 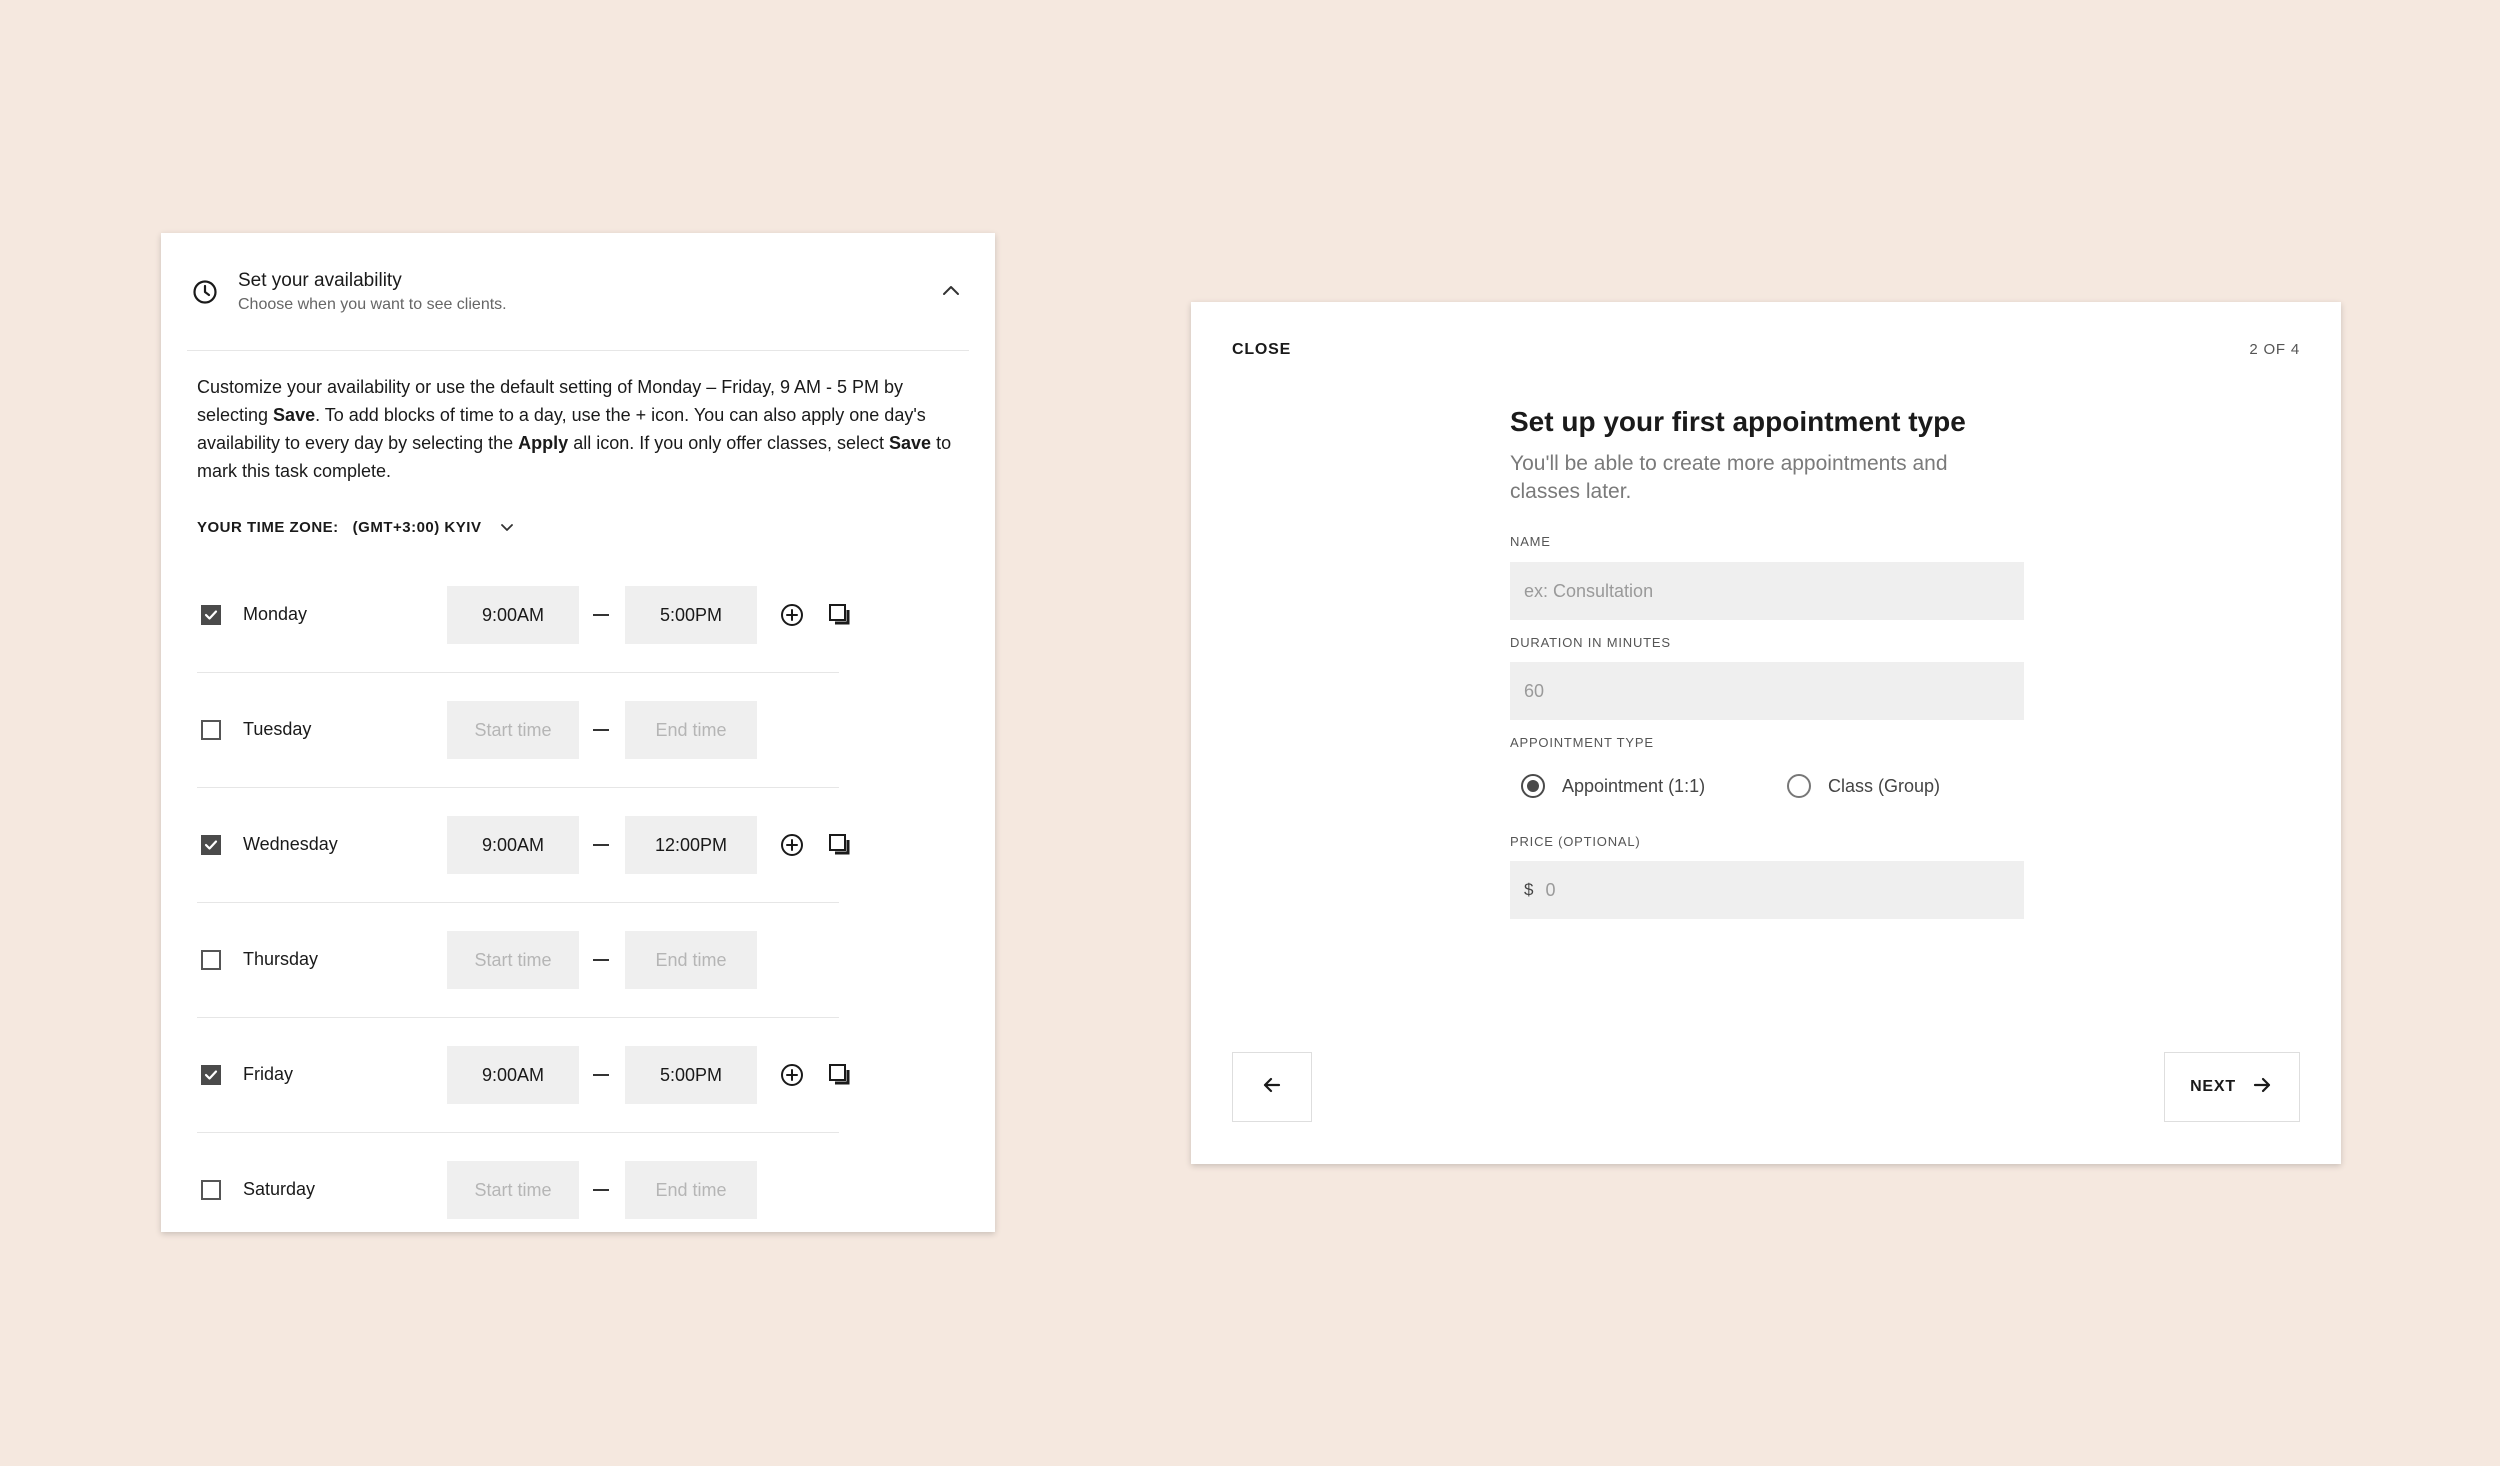 I want to click on name-label: NAME, so click(x=1530, y=541).